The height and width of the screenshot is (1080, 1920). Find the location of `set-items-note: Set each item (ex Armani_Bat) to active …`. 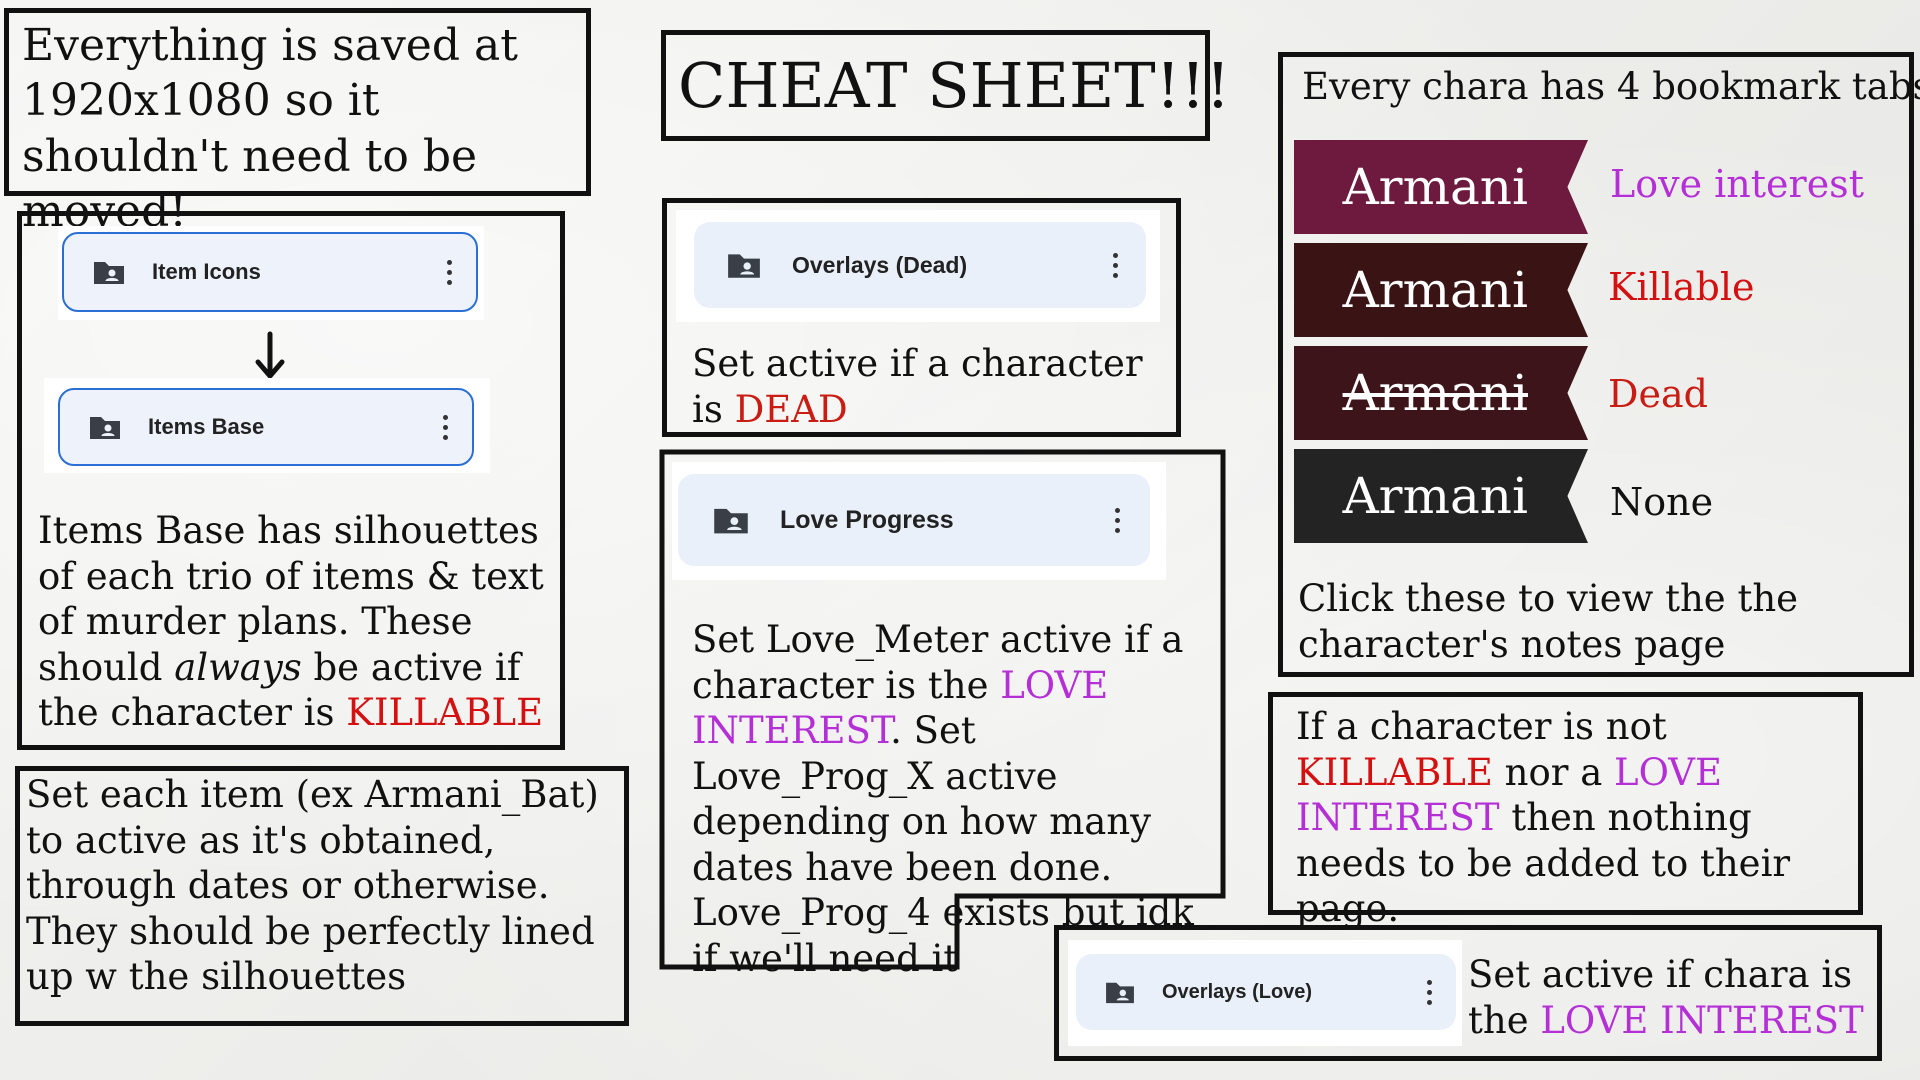

set-items-note: Set each item (ex Armani_Bat) to active … is located at coordinates (312, 885).